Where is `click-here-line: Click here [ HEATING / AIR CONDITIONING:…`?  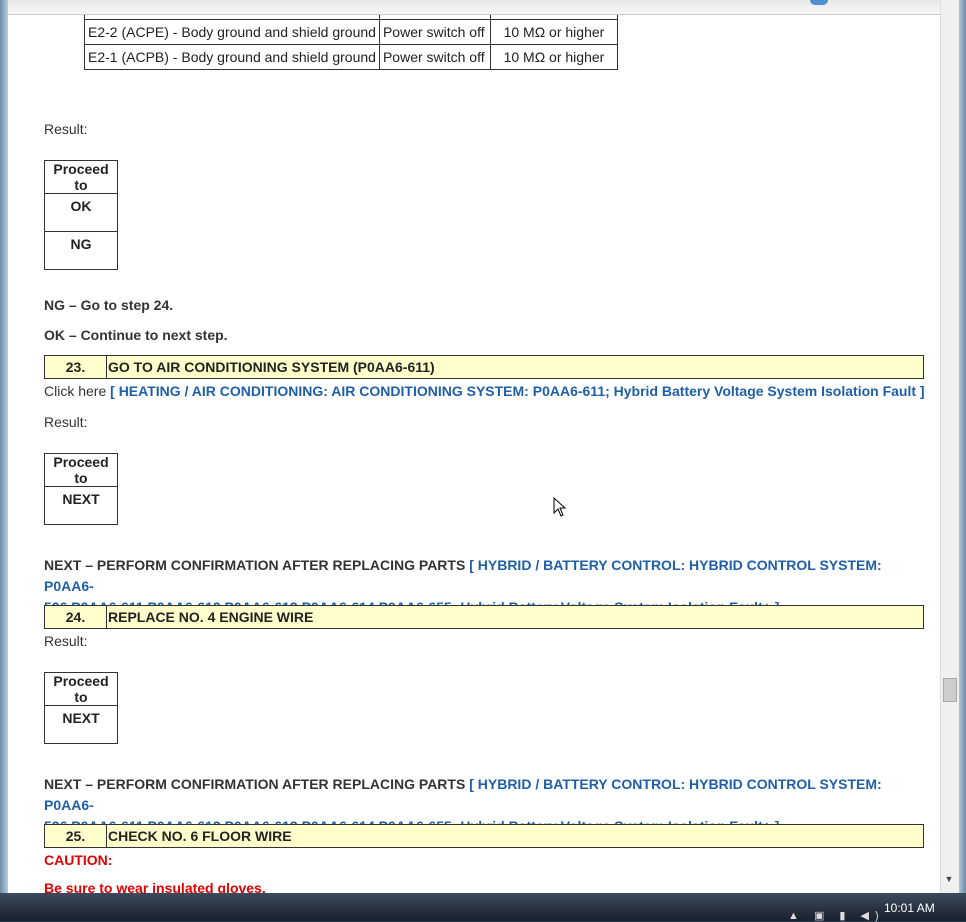
click-here-line: Click here [ HEATING / AIR CONDITIONING:… is located at coordinates (484, 391).